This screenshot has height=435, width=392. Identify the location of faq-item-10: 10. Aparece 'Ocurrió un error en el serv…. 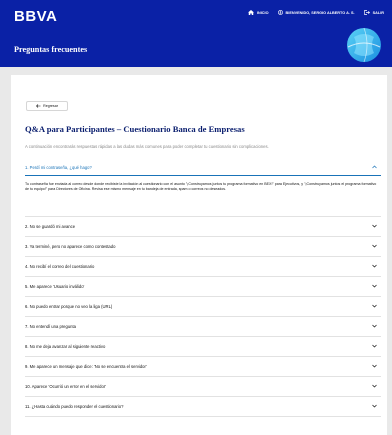
(203, 387).